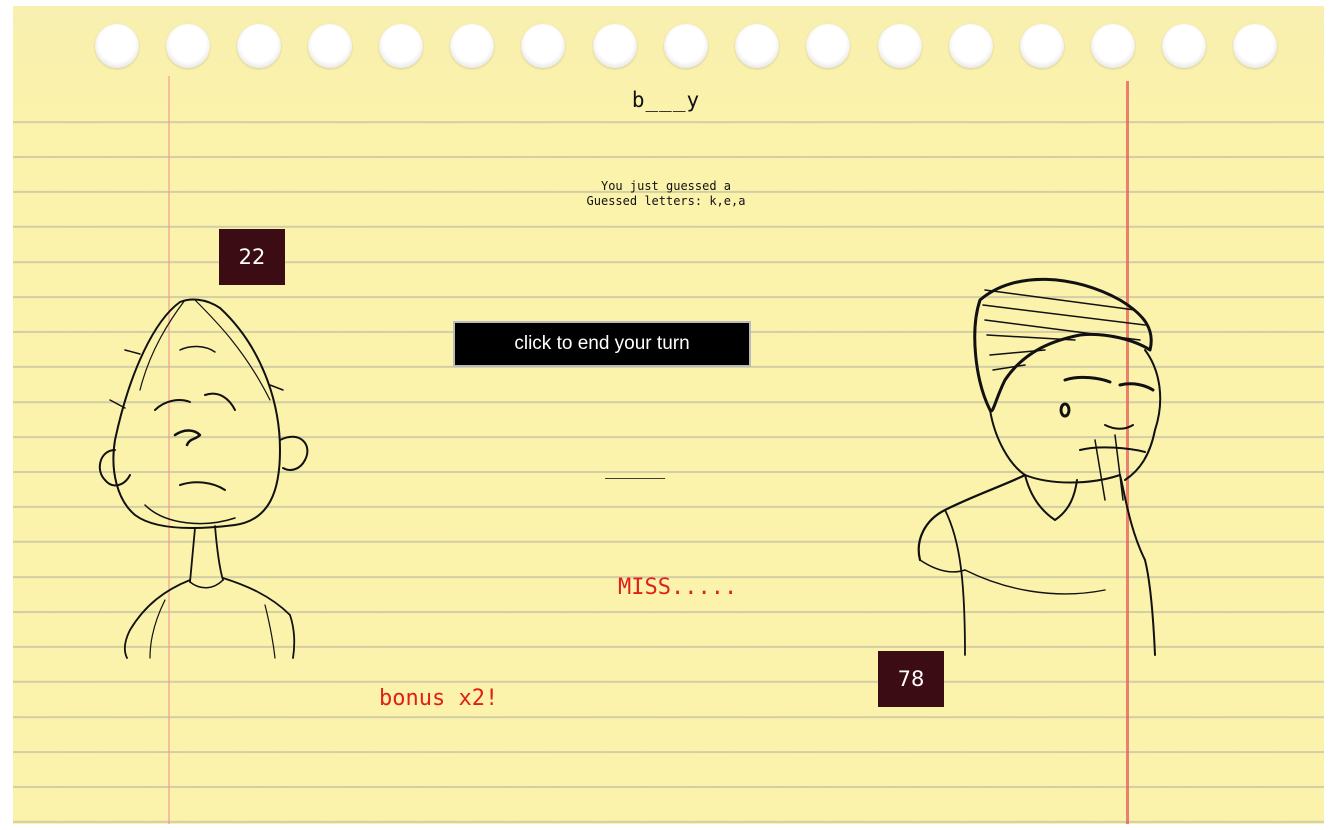 Image resolution: width=1332 pixels, height=830 pixels. What do you see at coordinates (602, 344) in the screenshot?
I see `end-turn-button: click to end your turn` at bounding box center [602, 344].